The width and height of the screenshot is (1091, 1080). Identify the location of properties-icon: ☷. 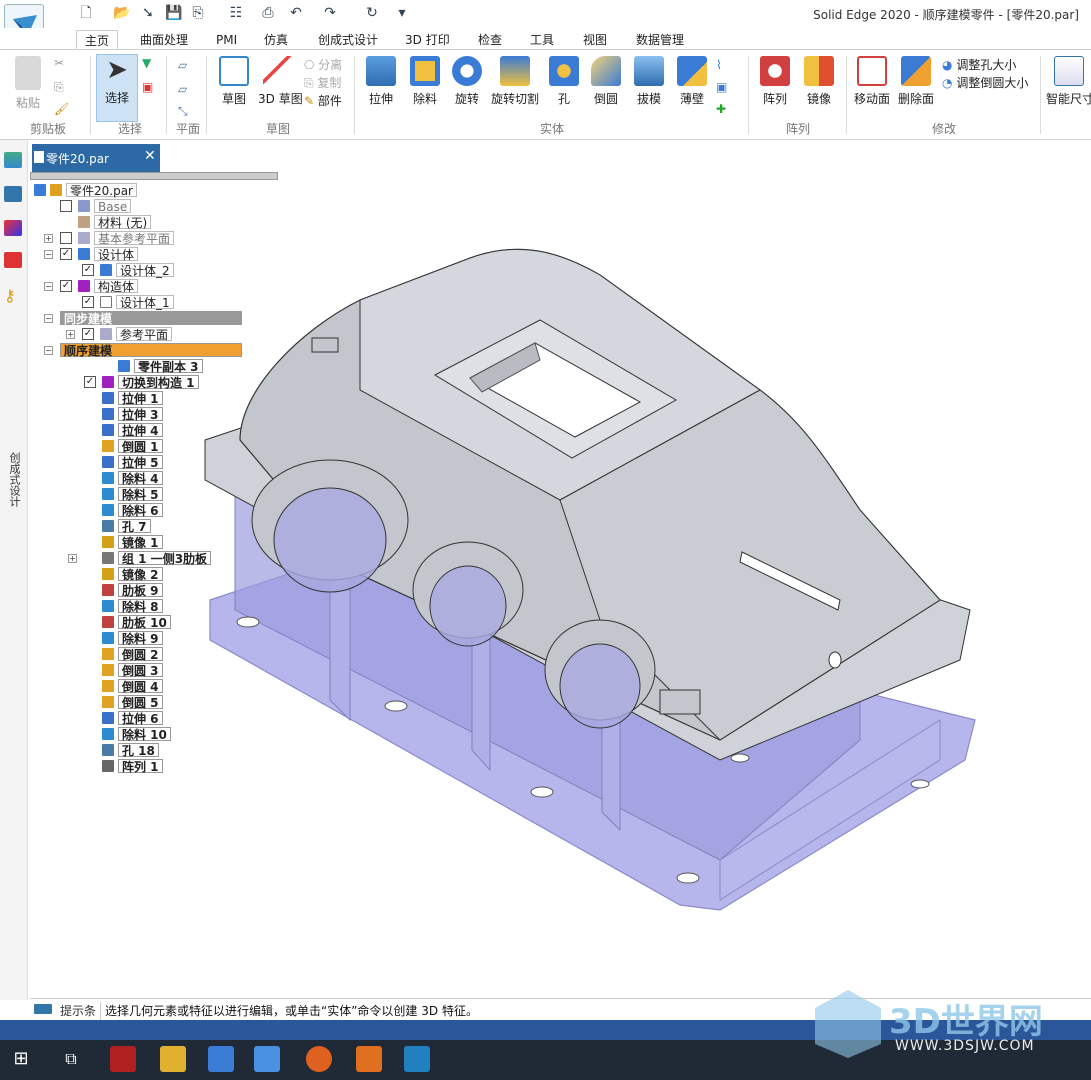
(236, 13).